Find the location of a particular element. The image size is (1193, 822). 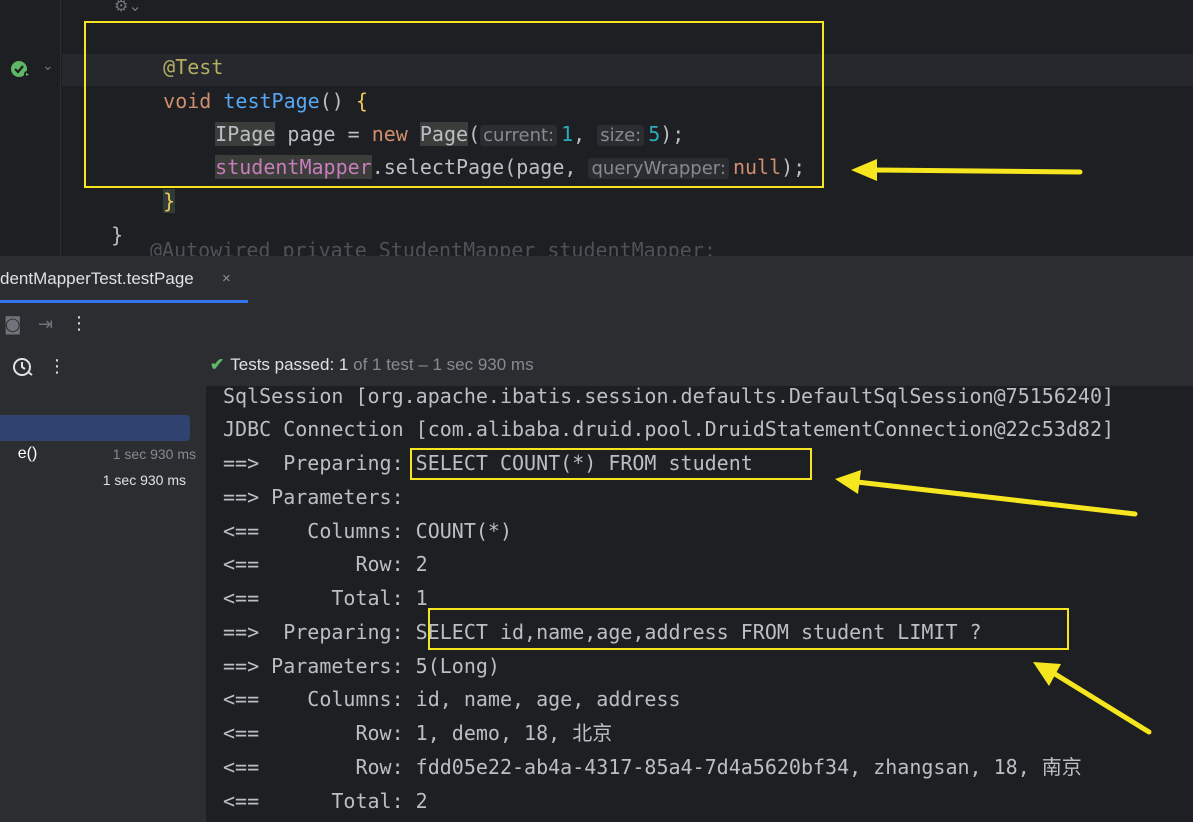

highlight-box-code is located at coordinates (454, 104).